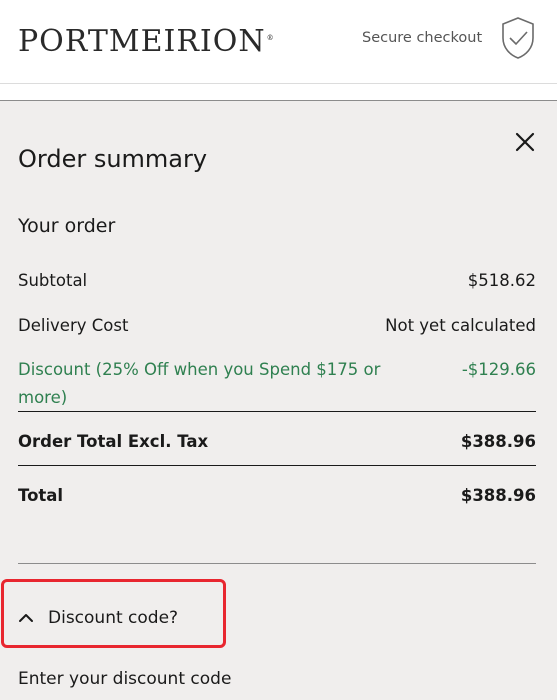  I want to click on discount-value: -$129.66, so click(498, 369).